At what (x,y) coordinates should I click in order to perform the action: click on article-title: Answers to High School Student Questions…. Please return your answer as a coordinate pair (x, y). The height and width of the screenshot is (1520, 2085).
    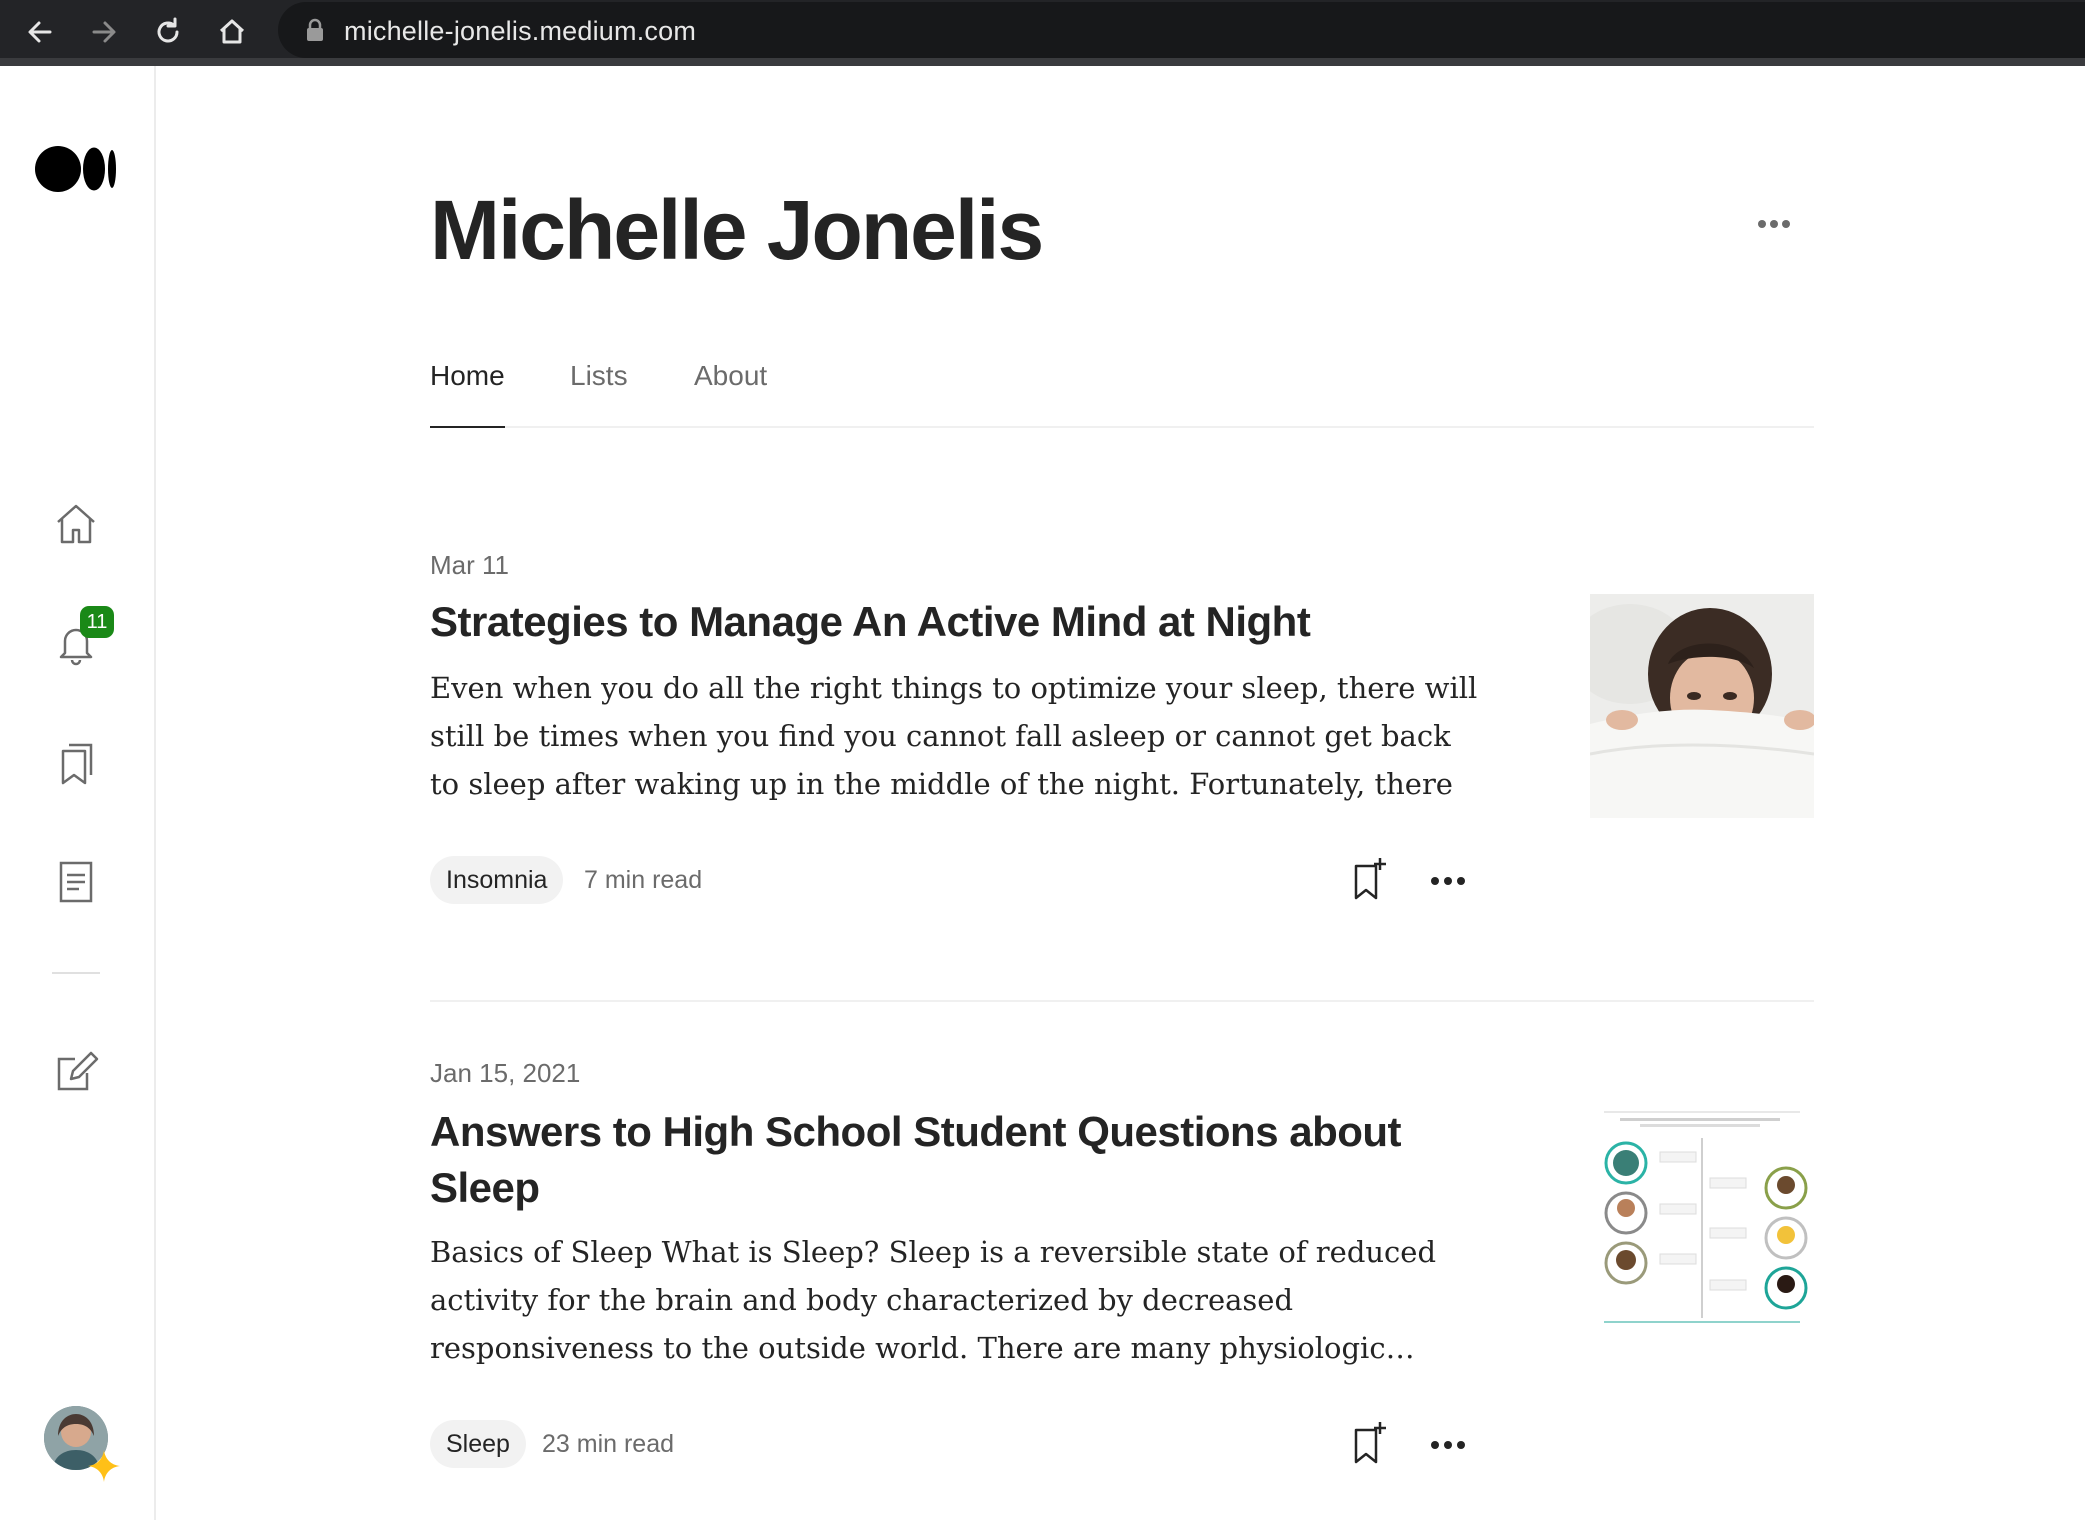
    Looking at the image, I should click on (950, 1160).